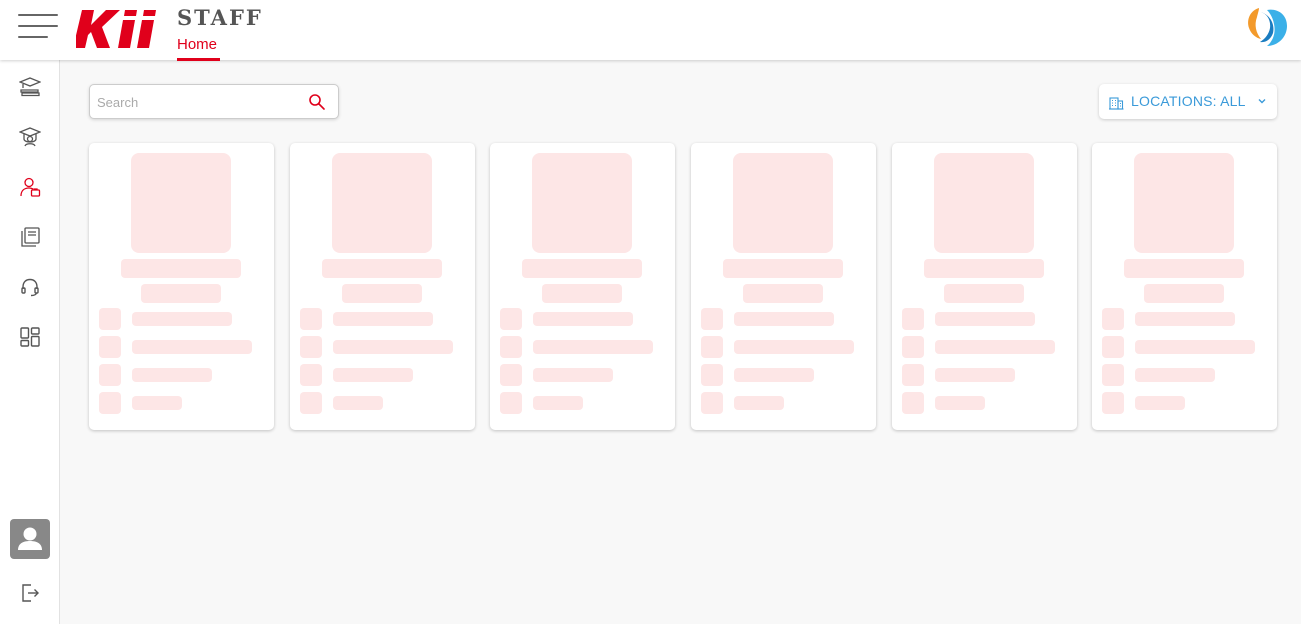 Image resolution: width=1301 pixels, height=624 pixels. Describe the element at coordinates (30, 87) in the screenshot. I see `graduation-books-icon` at that location.